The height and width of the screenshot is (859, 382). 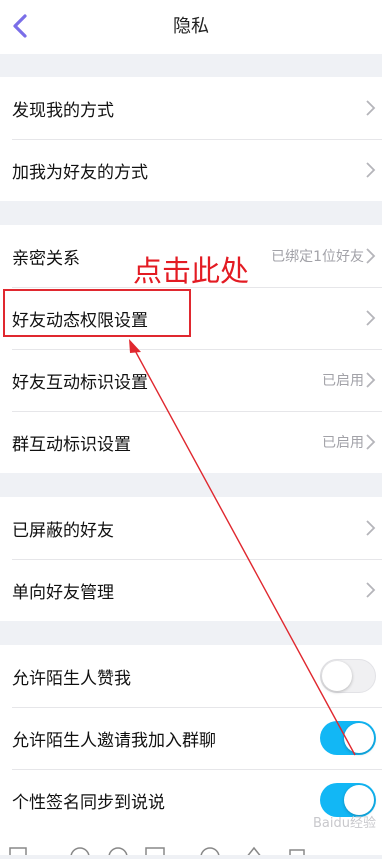 What do you see at coordinates (191, 380) in the screenshot?
I see `setting-row-friend-interaction-badges: 好友互动标识设置 已启用` at bounding box center [191, 380].